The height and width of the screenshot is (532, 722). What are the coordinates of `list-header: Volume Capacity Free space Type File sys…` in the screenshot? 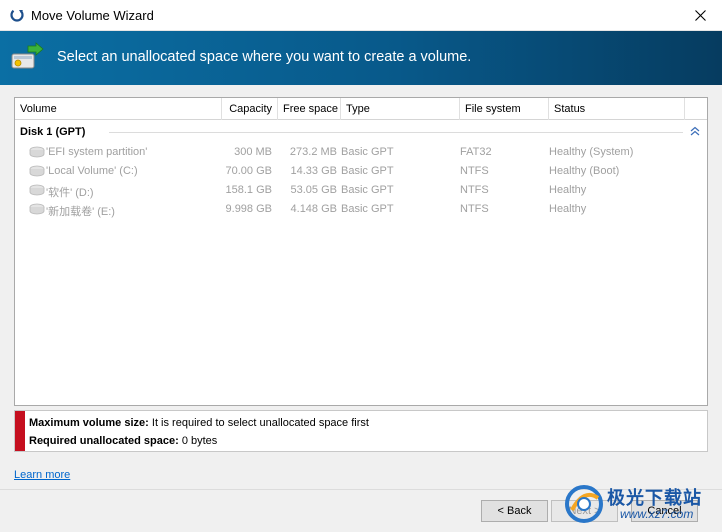 It's located at (361, 109).